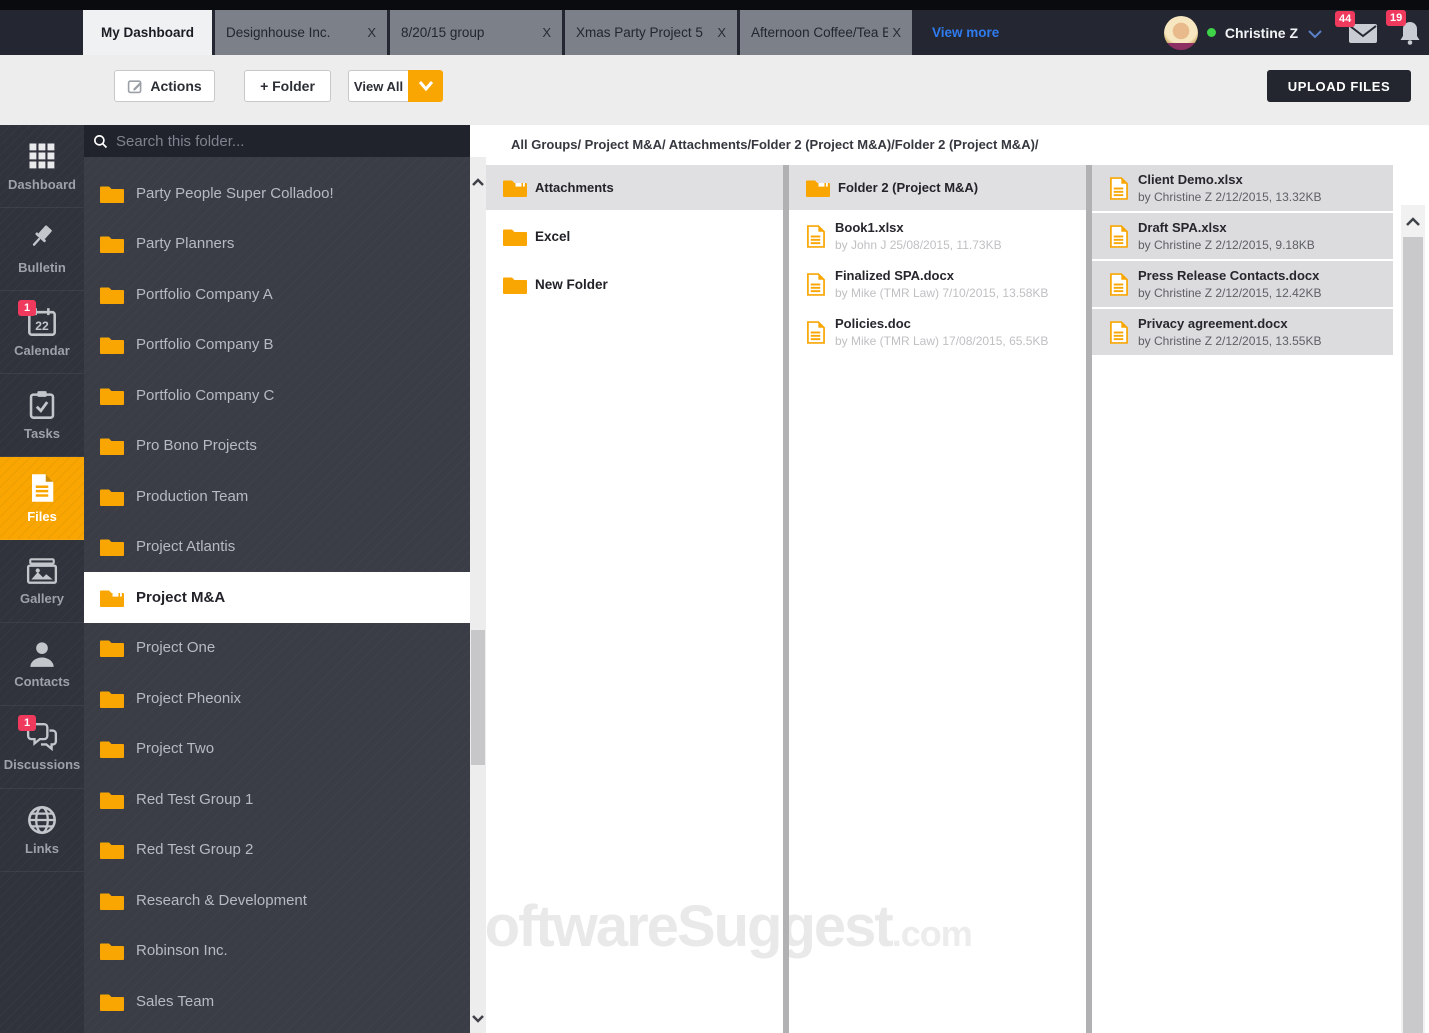  What do you see at coordinates (478, 595) in the screenshot?
I see `folder-list-scrollbar` at bounding box center [478, 595].